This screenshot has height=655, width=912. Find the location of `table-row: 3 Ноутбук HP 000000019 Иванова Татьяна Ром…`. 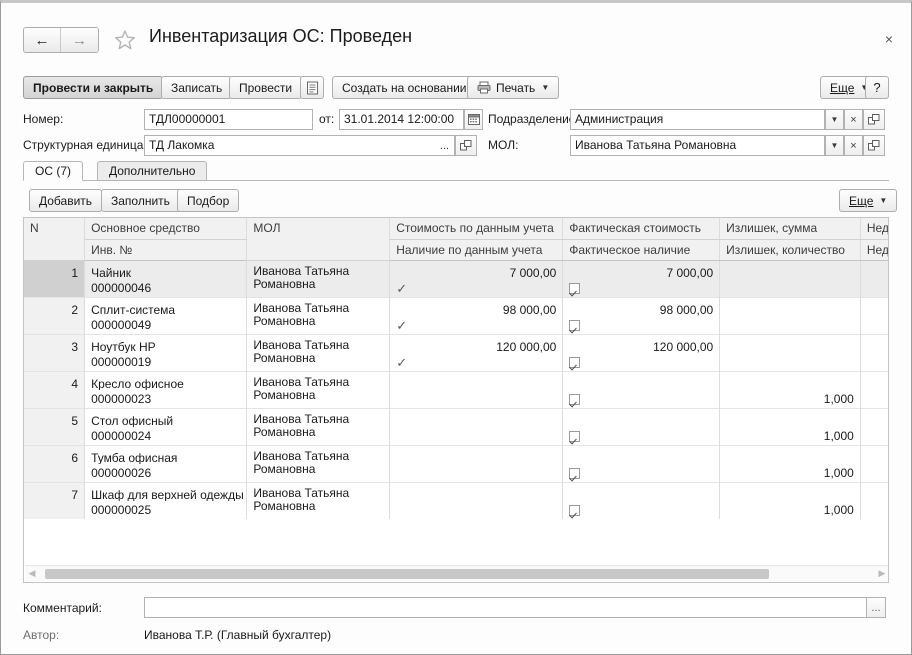

table-row: 3 Ноутбук HP 000000019 Иванова Татьяна Ром… is located at coordinates (456, 352).